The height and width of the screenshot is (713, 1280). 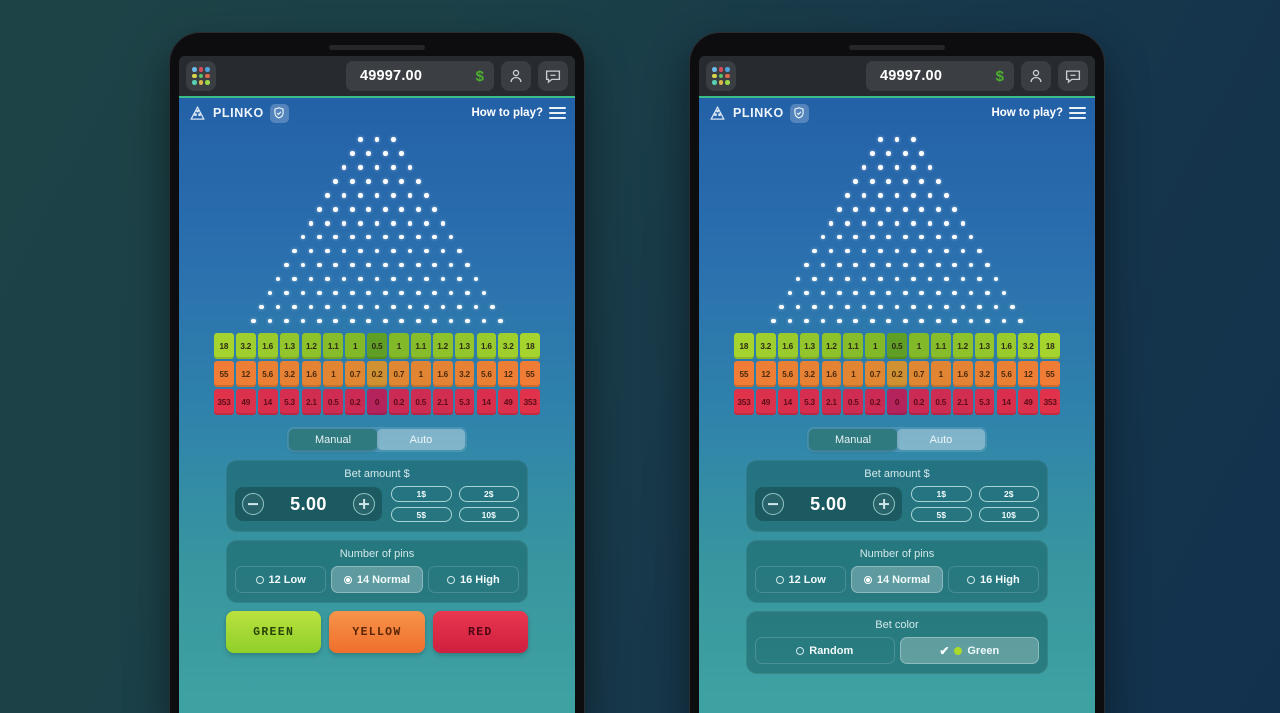 I want to click on multiplier-cell: 55, so click(x=744, y=374).